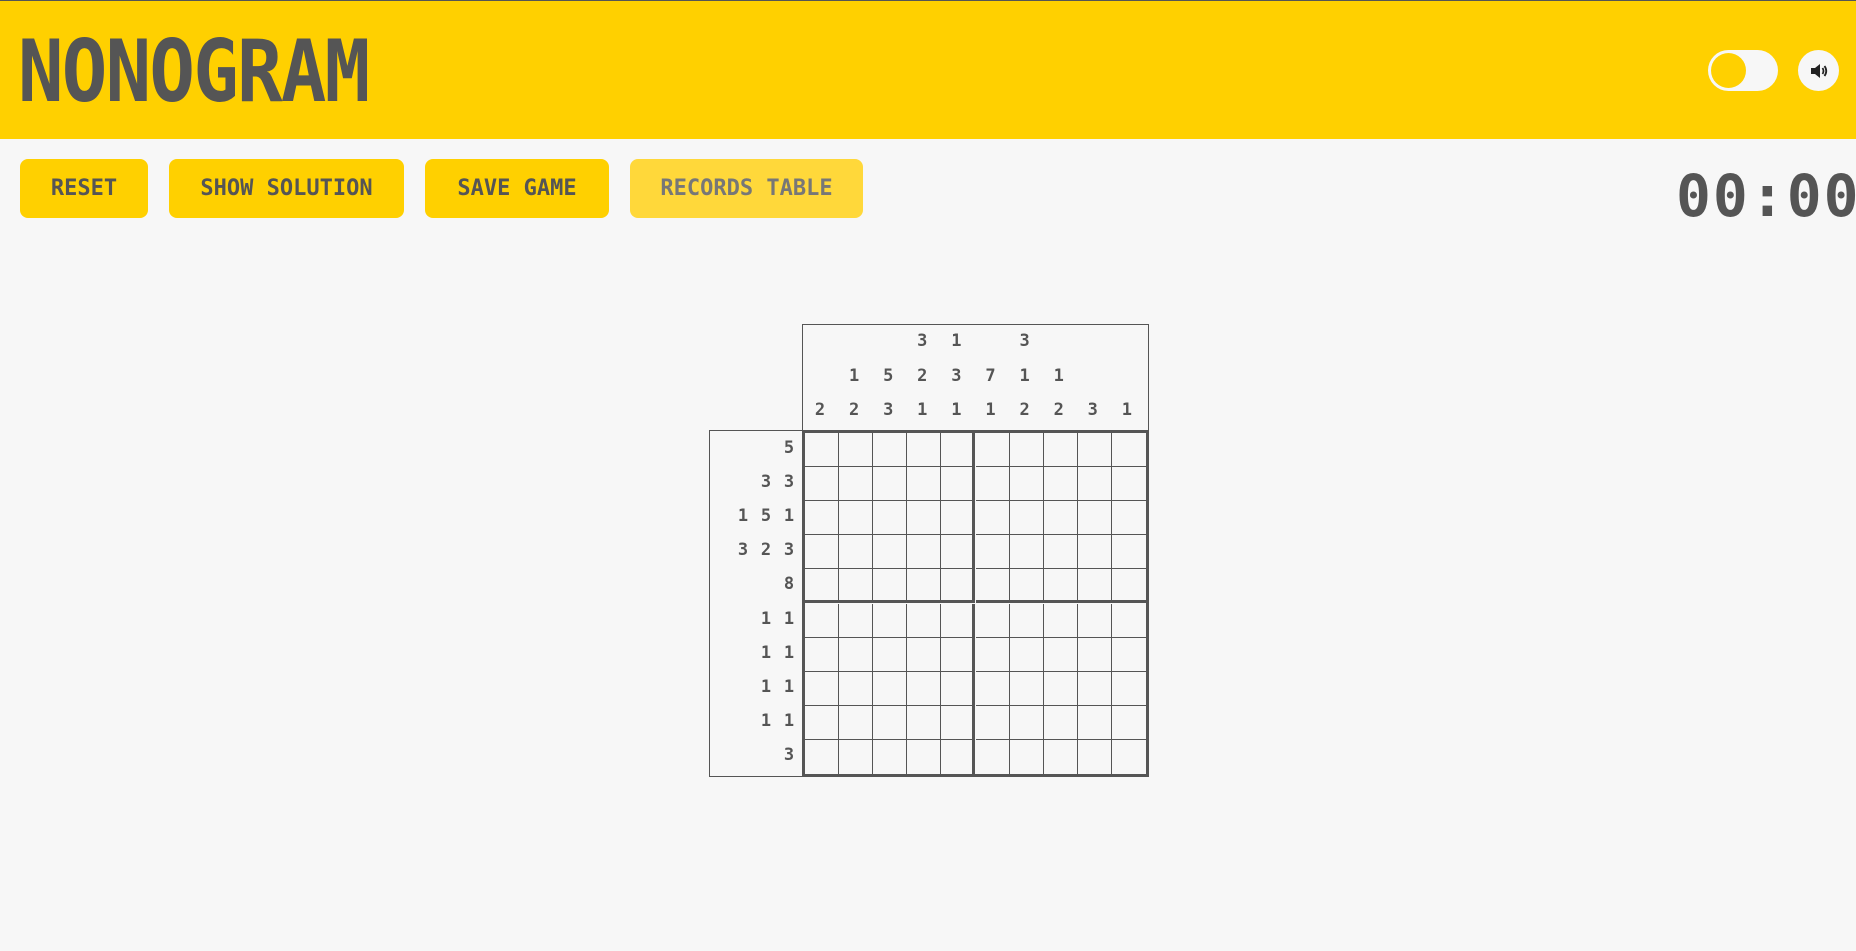 The width and height of the screenshot is (1856, 951). I want to click on records-table-button: RECORDS TABLE, so click(746, 188).